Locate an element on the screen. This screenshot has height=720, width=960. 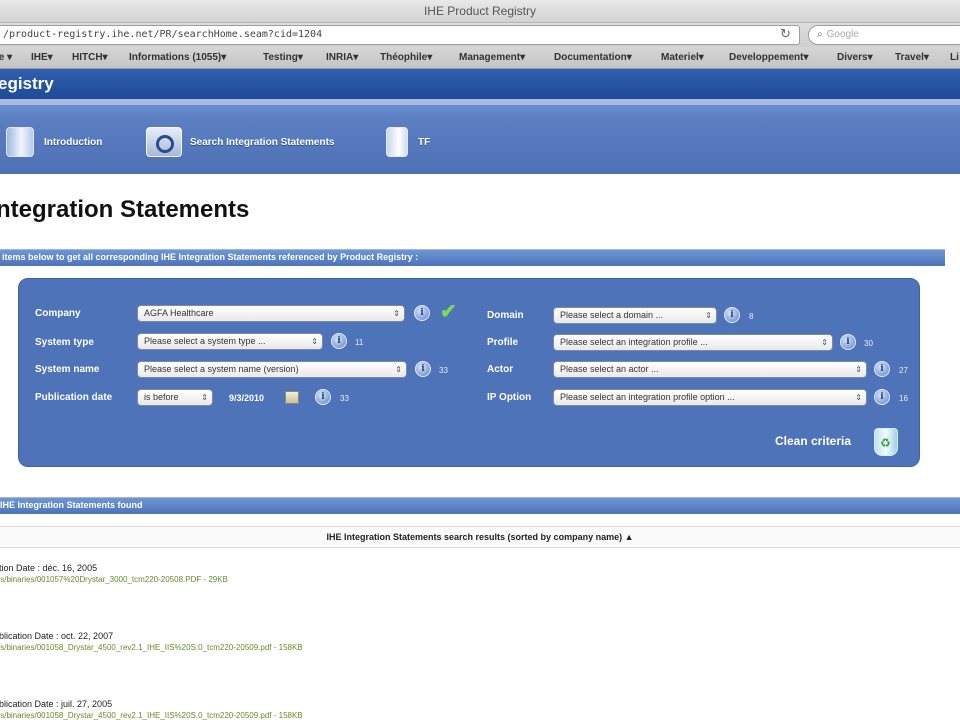
publication-date-count: 33 is located at coordinates (344, 398).